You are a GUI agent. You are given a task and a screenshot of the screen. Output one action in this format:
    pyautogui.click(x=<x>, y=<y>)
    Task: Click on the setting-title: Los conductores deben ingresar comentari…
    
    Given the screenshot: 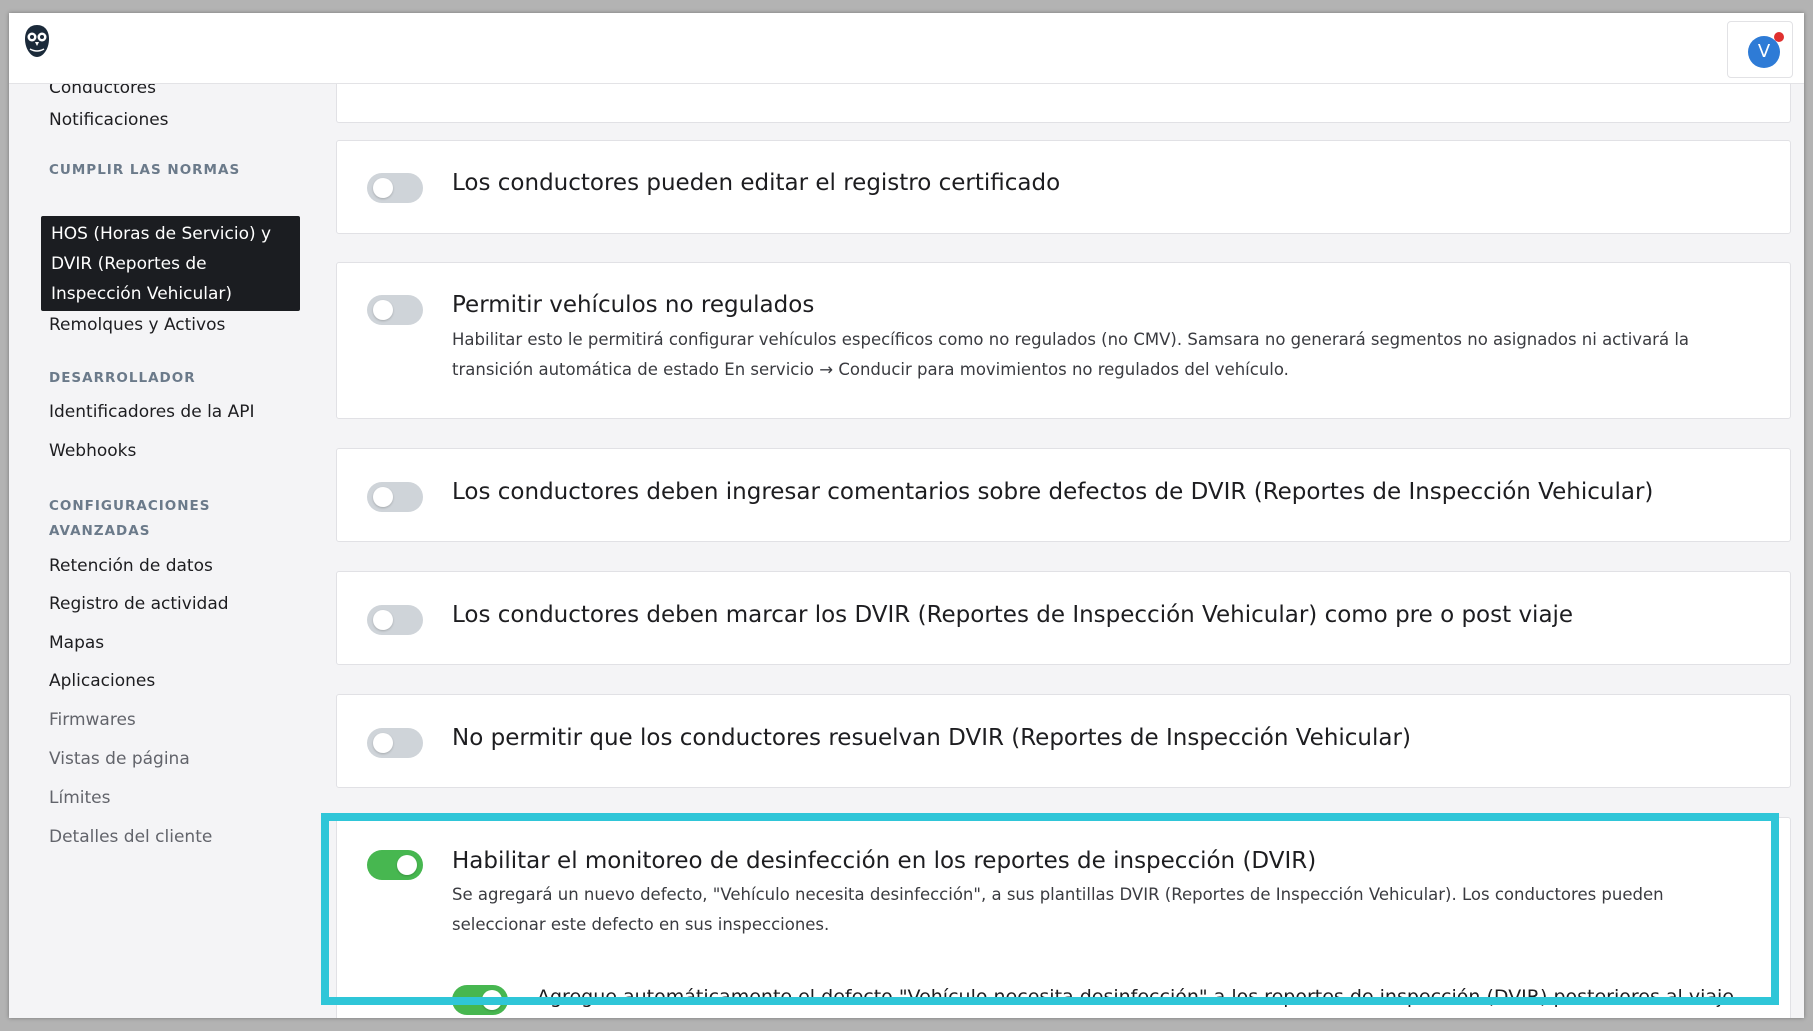 What is the action you would take?
    pyautogui.click(x=1053, y=492)
    